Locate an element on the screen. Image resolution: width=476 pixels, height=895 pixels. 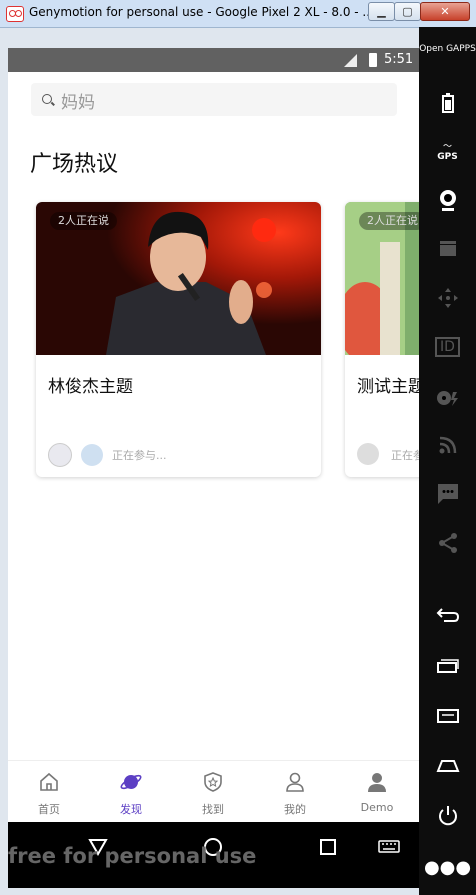
disk-icon is located at coordinates (447, 399).